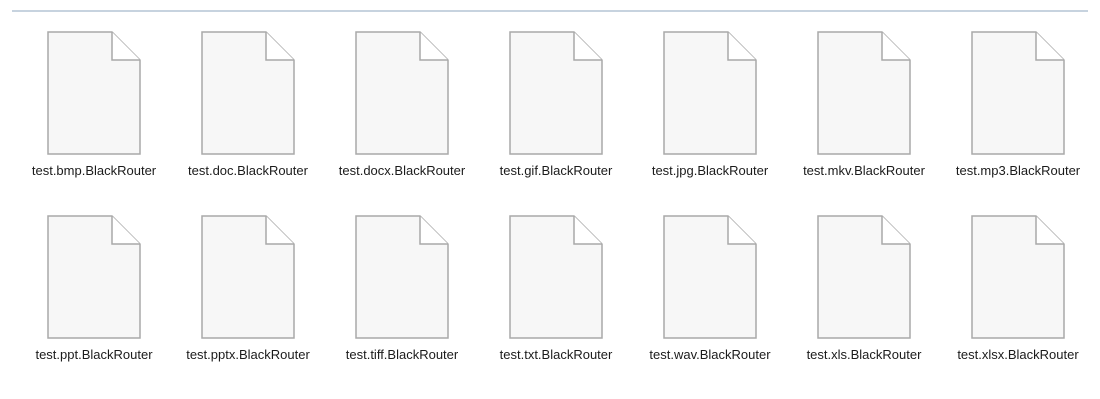 Image resolution: width=1100 pixels, height=399 pixels. I want to click on file-item: test.txt.BlackRouter, so click(556, 304).